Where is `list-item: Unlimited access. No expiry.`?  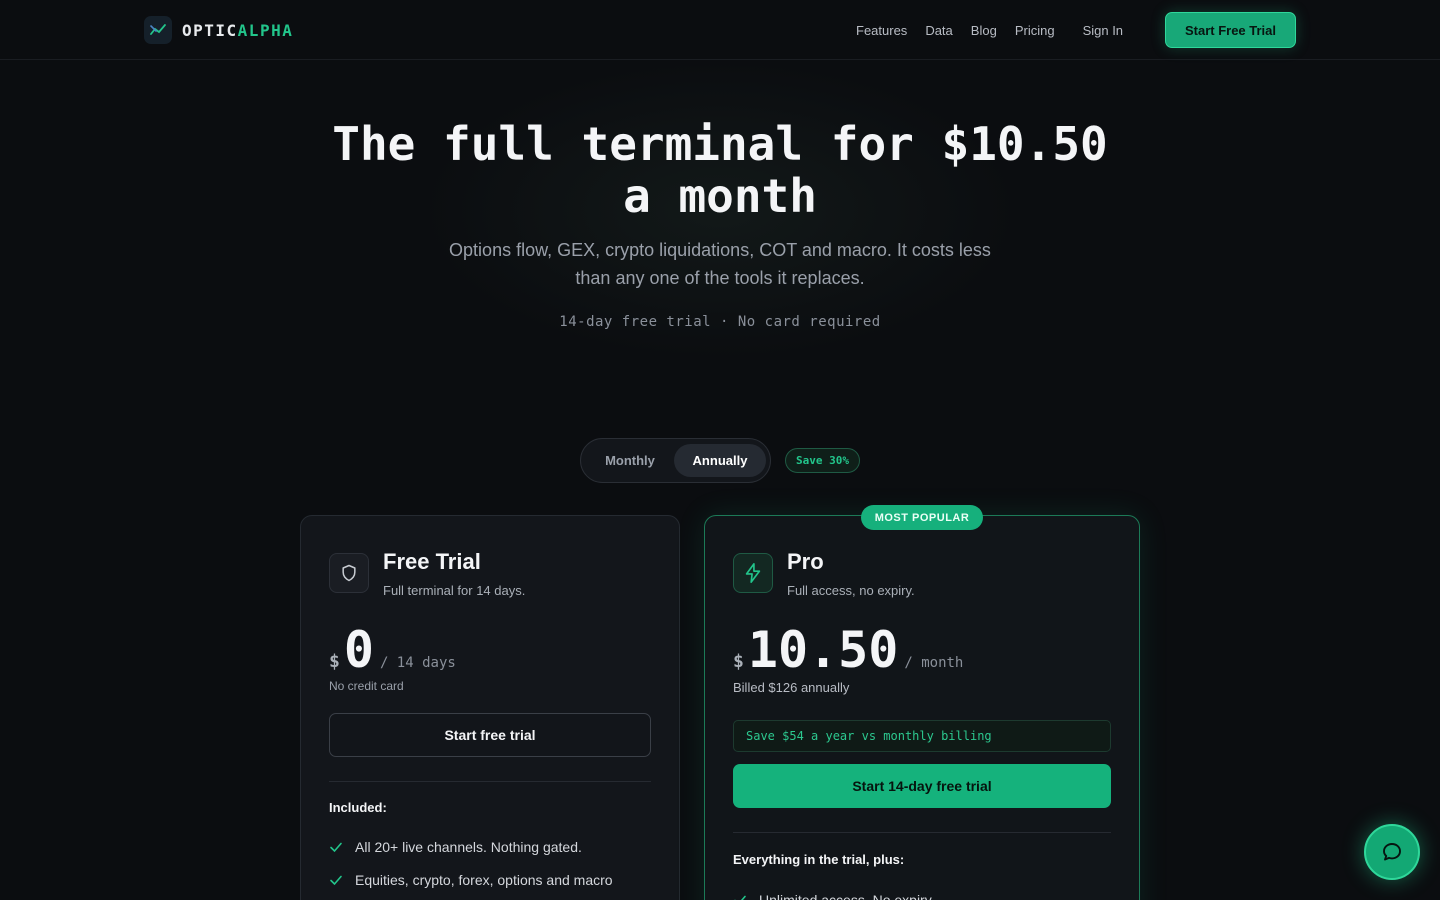
list-item: Unlimited access. No expiry. is located at coordinates (834, 891).